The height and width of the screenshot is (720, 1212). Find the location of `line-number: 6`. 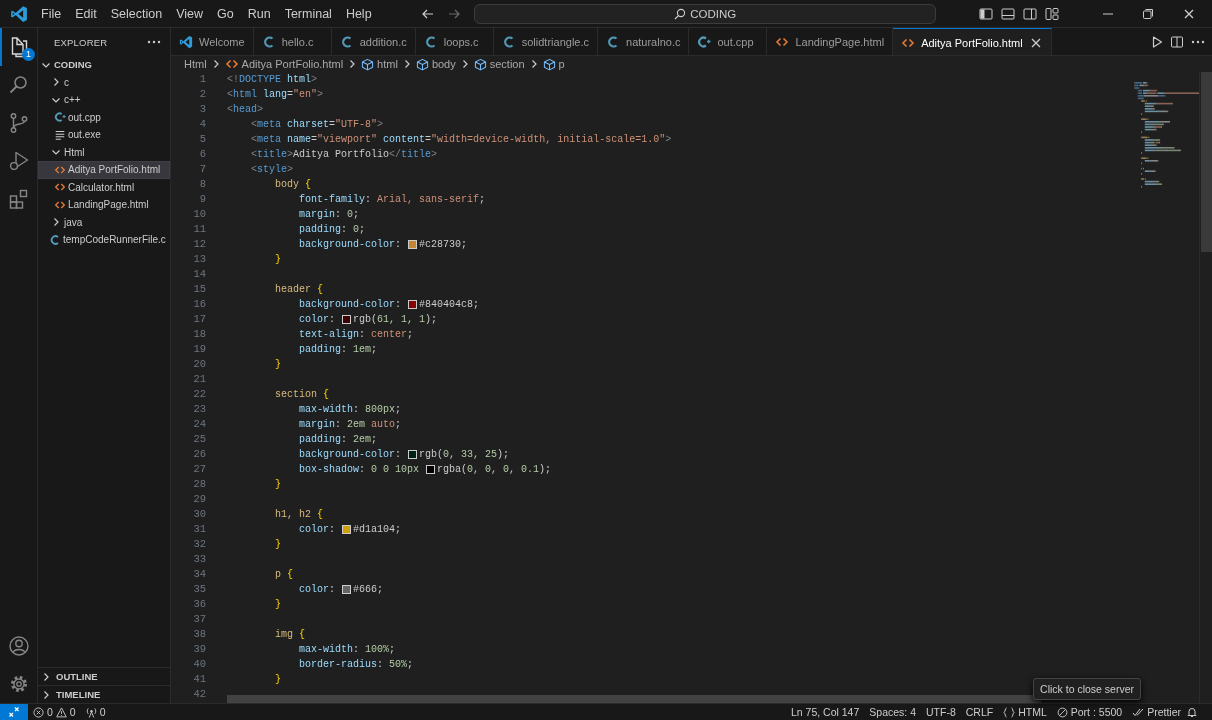

line-number: 6 is located at coordinates (202, 154).